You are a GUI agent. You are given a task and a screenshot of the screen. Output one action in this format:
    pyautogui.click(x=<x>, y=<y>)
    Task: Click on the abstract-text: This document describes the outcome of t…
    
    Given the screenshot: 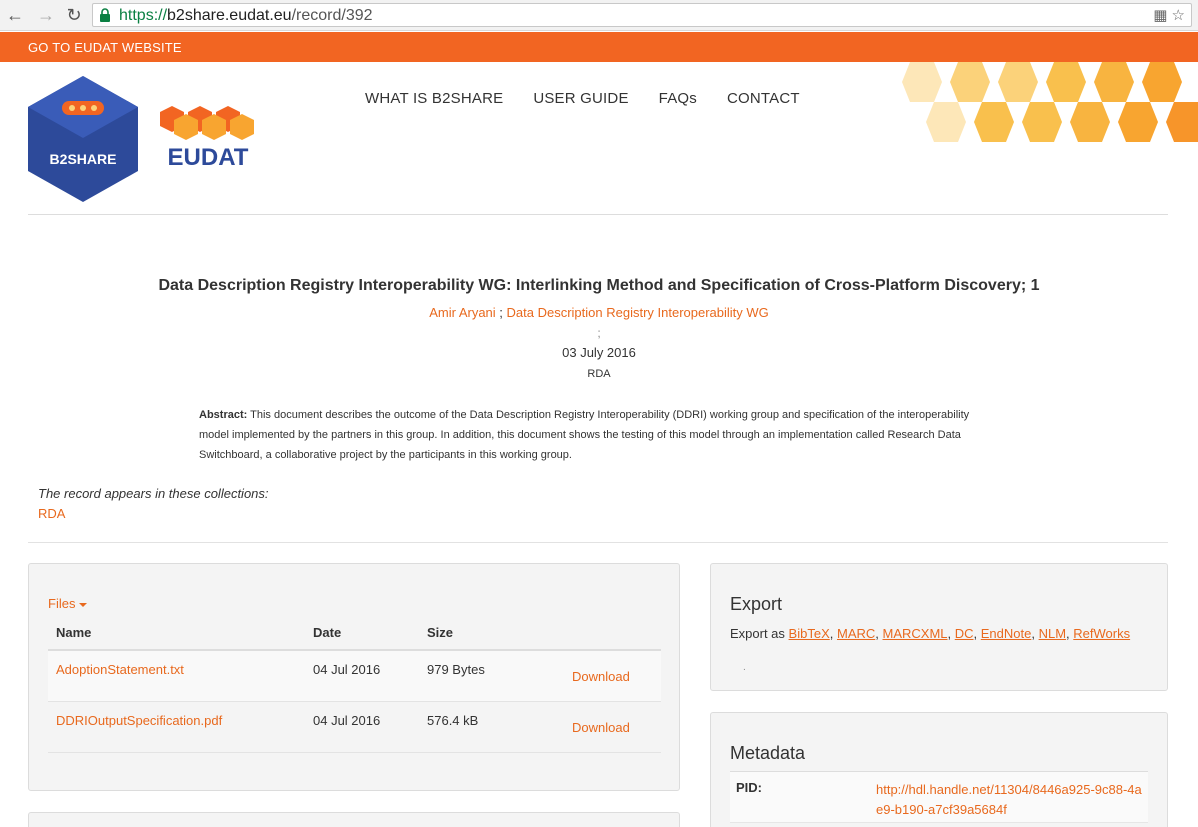 What is the action you would take?
    pyautogui.click(x=584, y=435)
    